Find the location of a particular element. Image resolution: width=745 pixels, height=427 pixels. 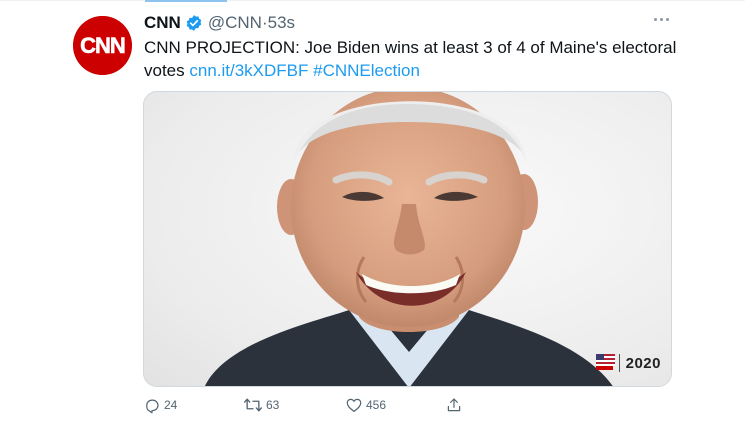

share-icon is located at coordinates (454, 405).